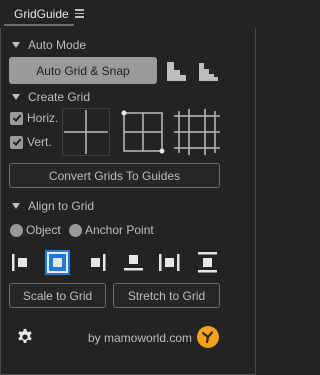  I want to click on full-grid-icon, so click(197, 132).